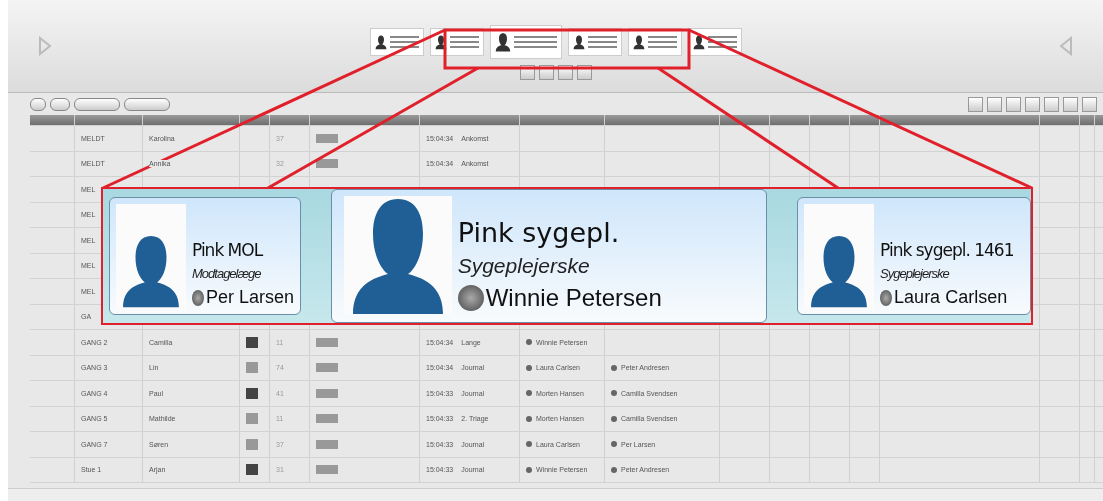 The image size is (1103, 501). Describe the element at coordinates (573, 298) in the screenshot. I see `staff-name: Winnie Petersen` at that location.